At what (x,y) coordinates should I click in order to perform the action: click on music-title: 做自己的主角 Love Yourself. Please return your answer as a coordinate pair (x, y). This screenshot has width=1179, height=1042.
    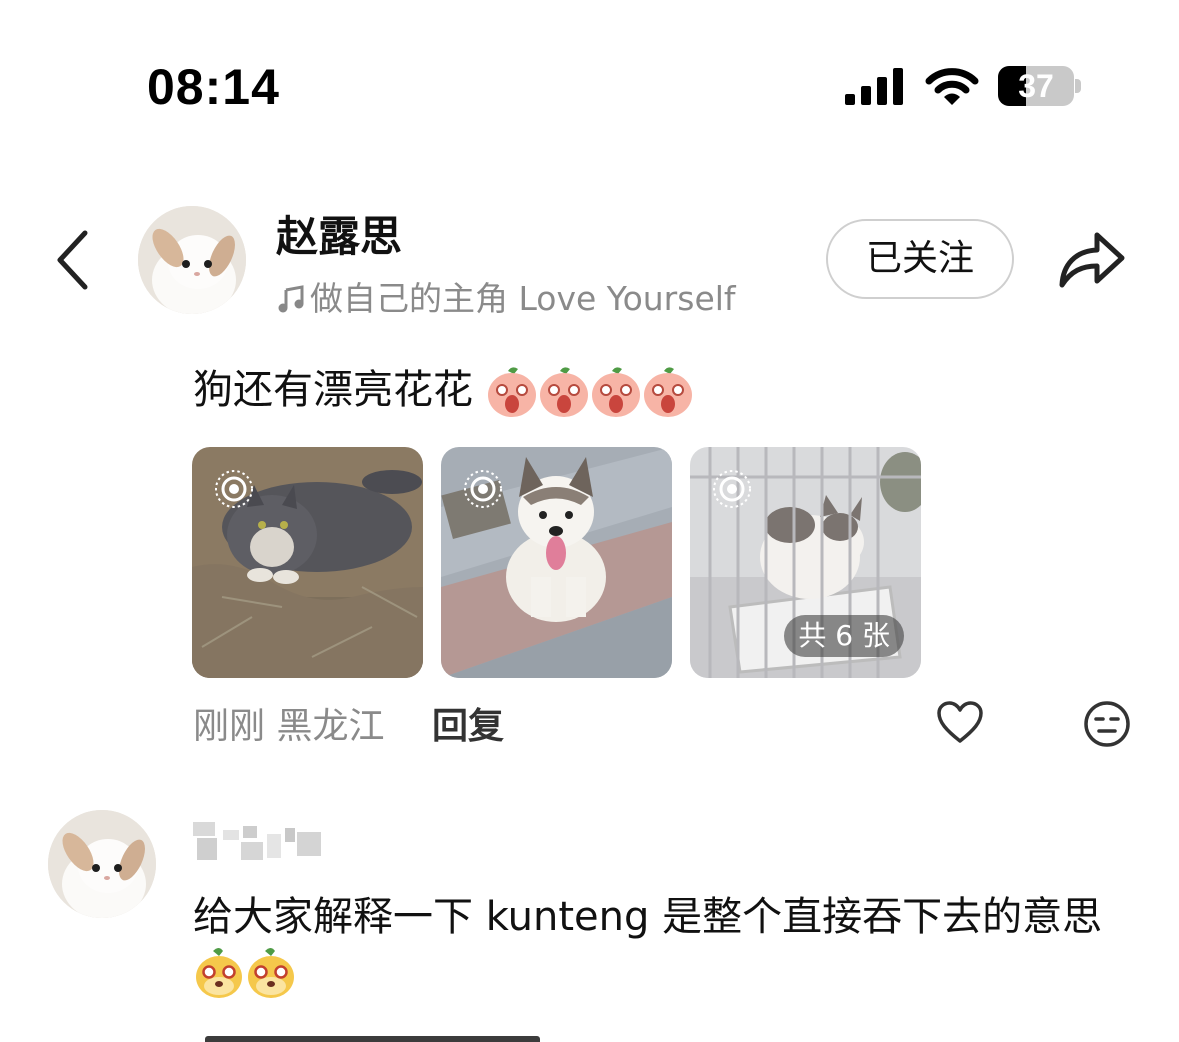
    Looking at the image, I should click on (523, 298).